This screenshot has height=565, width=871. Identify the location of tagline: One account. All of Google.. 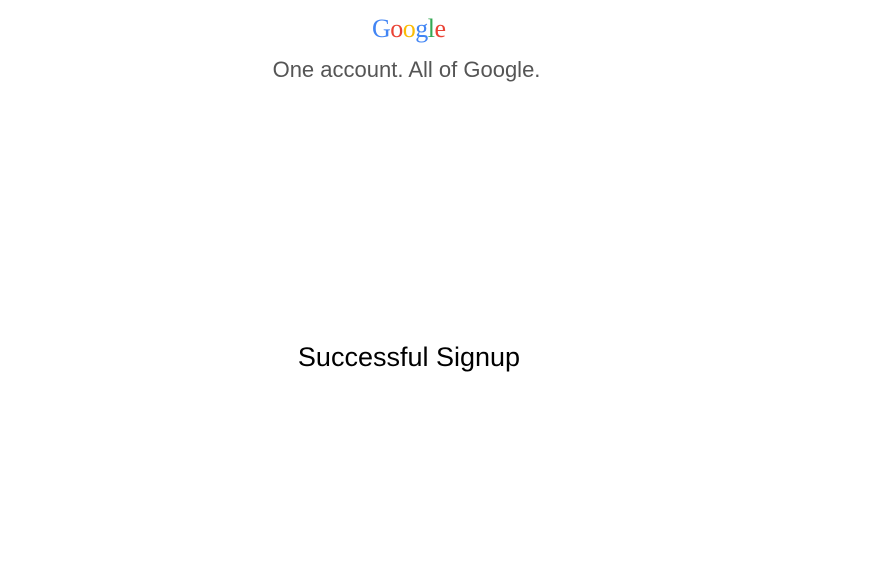
(406, 69).